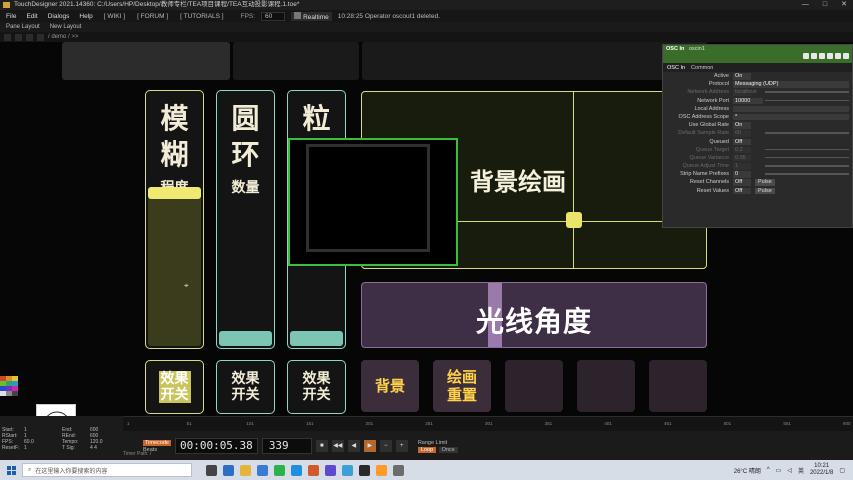 The height and width of the screenshot is (480, 853). I want to click on operator-name: oscin1, so click(697, 49).